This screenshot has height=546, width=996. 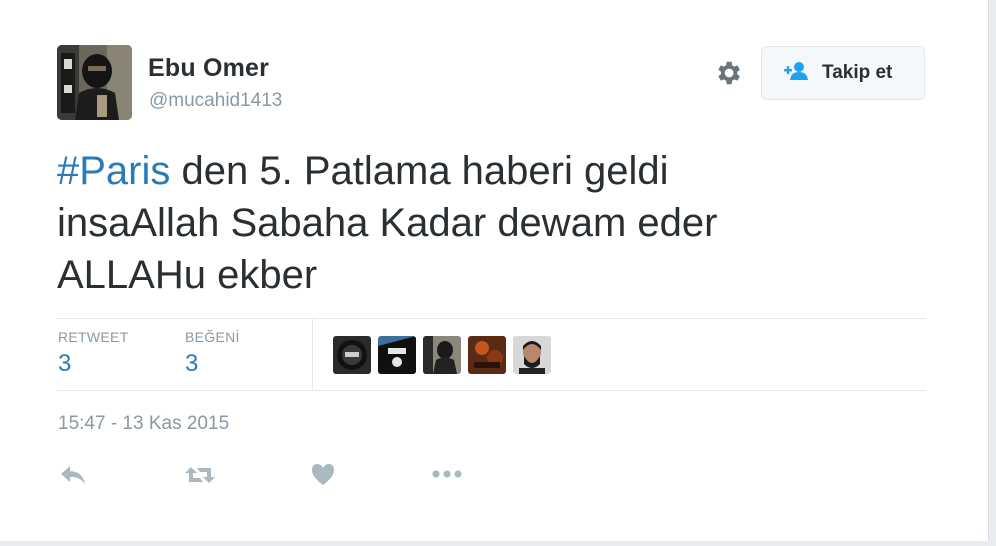 I want to click on stats-bottom-divider, so click(x=491, y=390).